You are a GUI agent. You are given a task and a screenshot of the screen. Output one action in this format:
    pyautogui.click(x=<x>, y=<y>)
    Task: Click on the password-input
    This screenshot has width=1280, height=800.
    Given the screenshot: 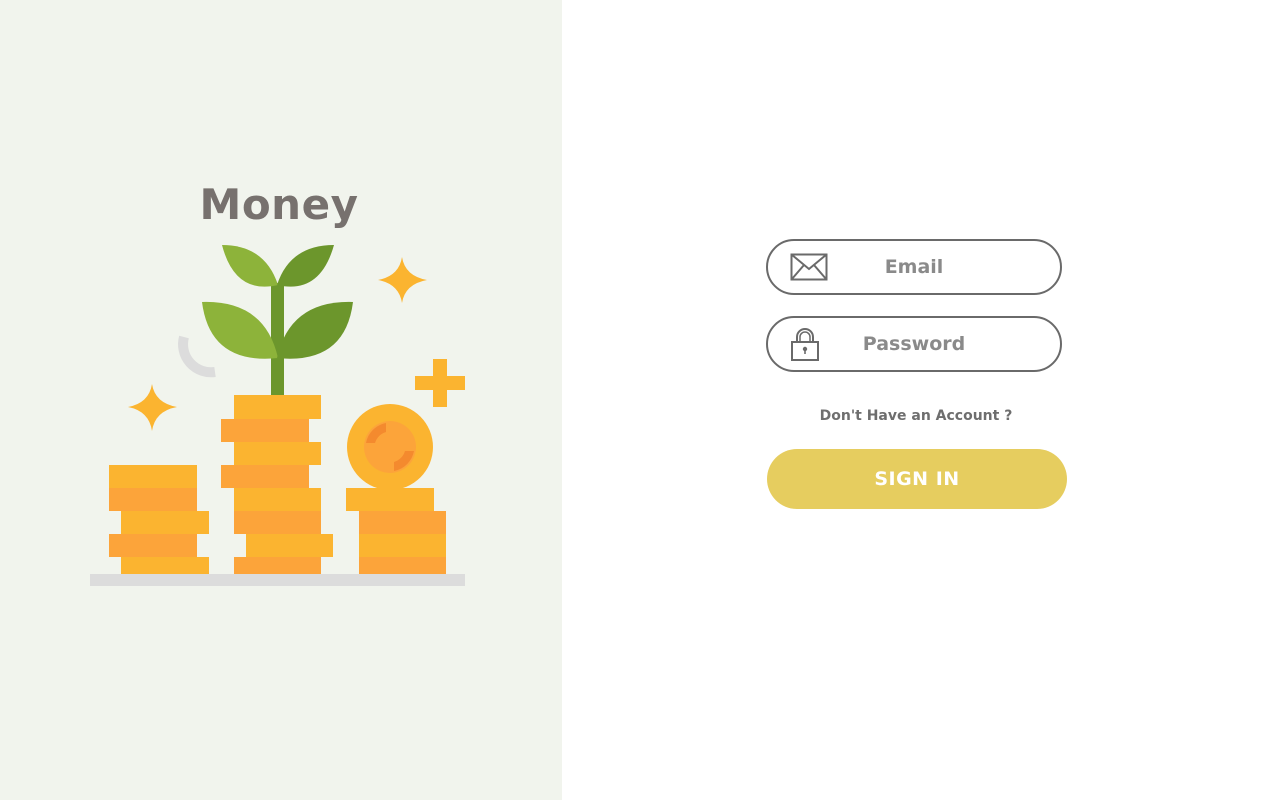 What is the action you would take?
    pyautogui.click(x=914, y=344)
    